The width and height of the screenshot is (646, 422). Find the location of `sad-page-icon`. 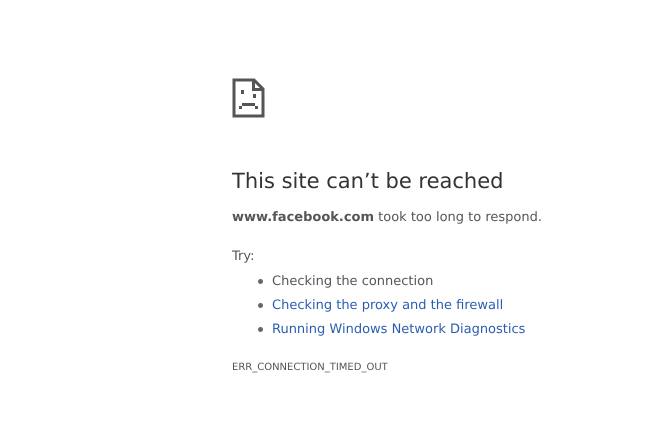

sad-page-icon is located at coordinates (248, 98).